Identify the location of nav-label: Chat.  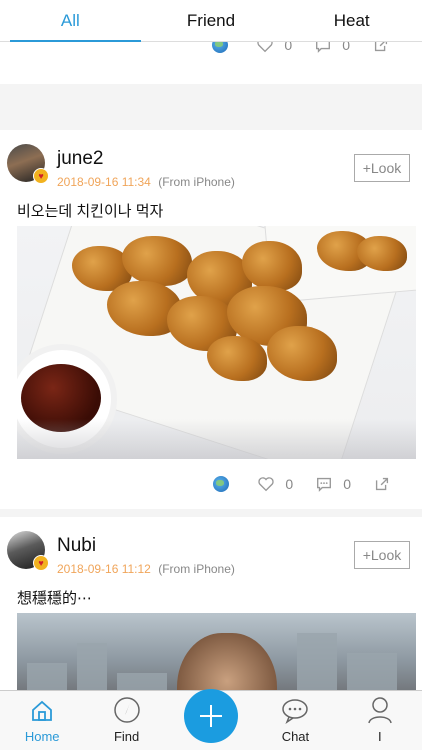
(295, 736).